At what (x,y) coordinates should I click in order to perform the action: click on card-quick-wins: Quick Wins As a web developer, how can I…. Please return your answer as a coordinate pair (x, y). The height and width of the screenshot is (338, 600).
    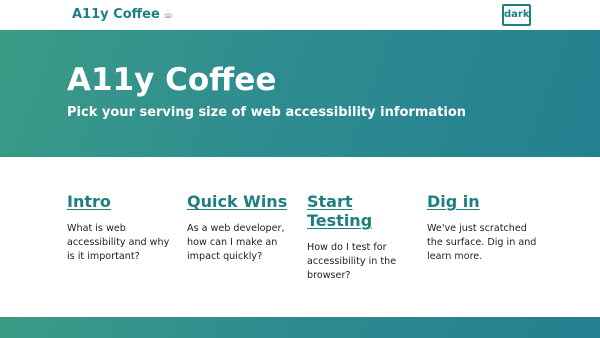
    Looking at the image, I should click on (243, 228).